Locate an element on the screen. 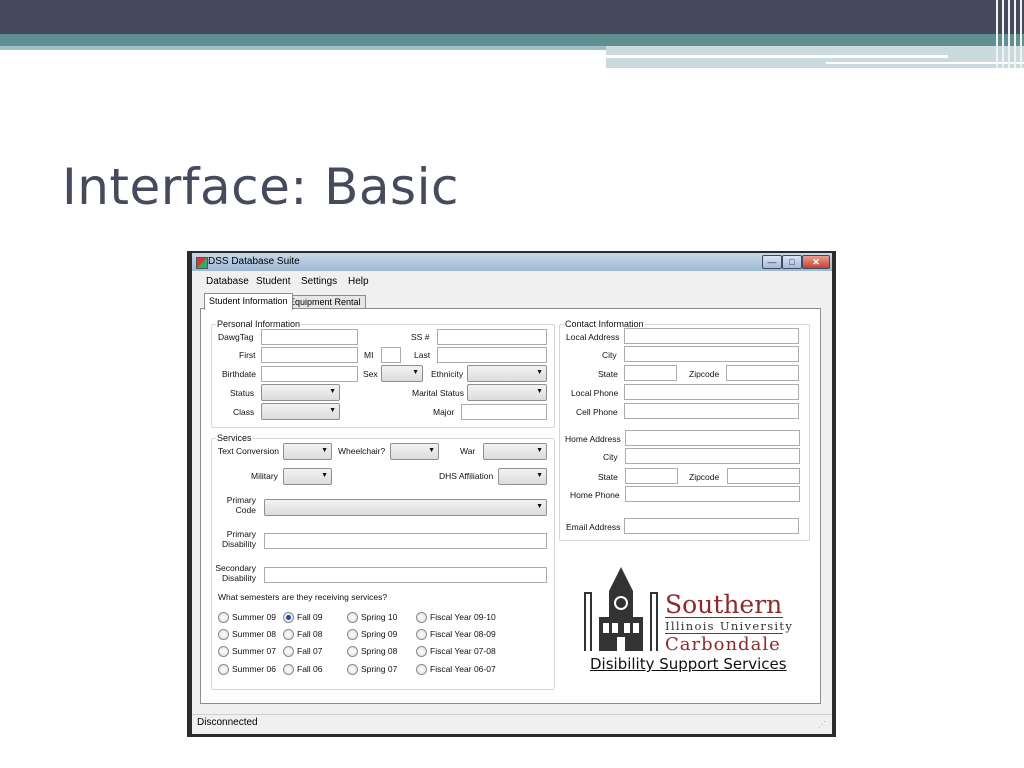  slide-header-accent-light is located at coordinates (303, 48).